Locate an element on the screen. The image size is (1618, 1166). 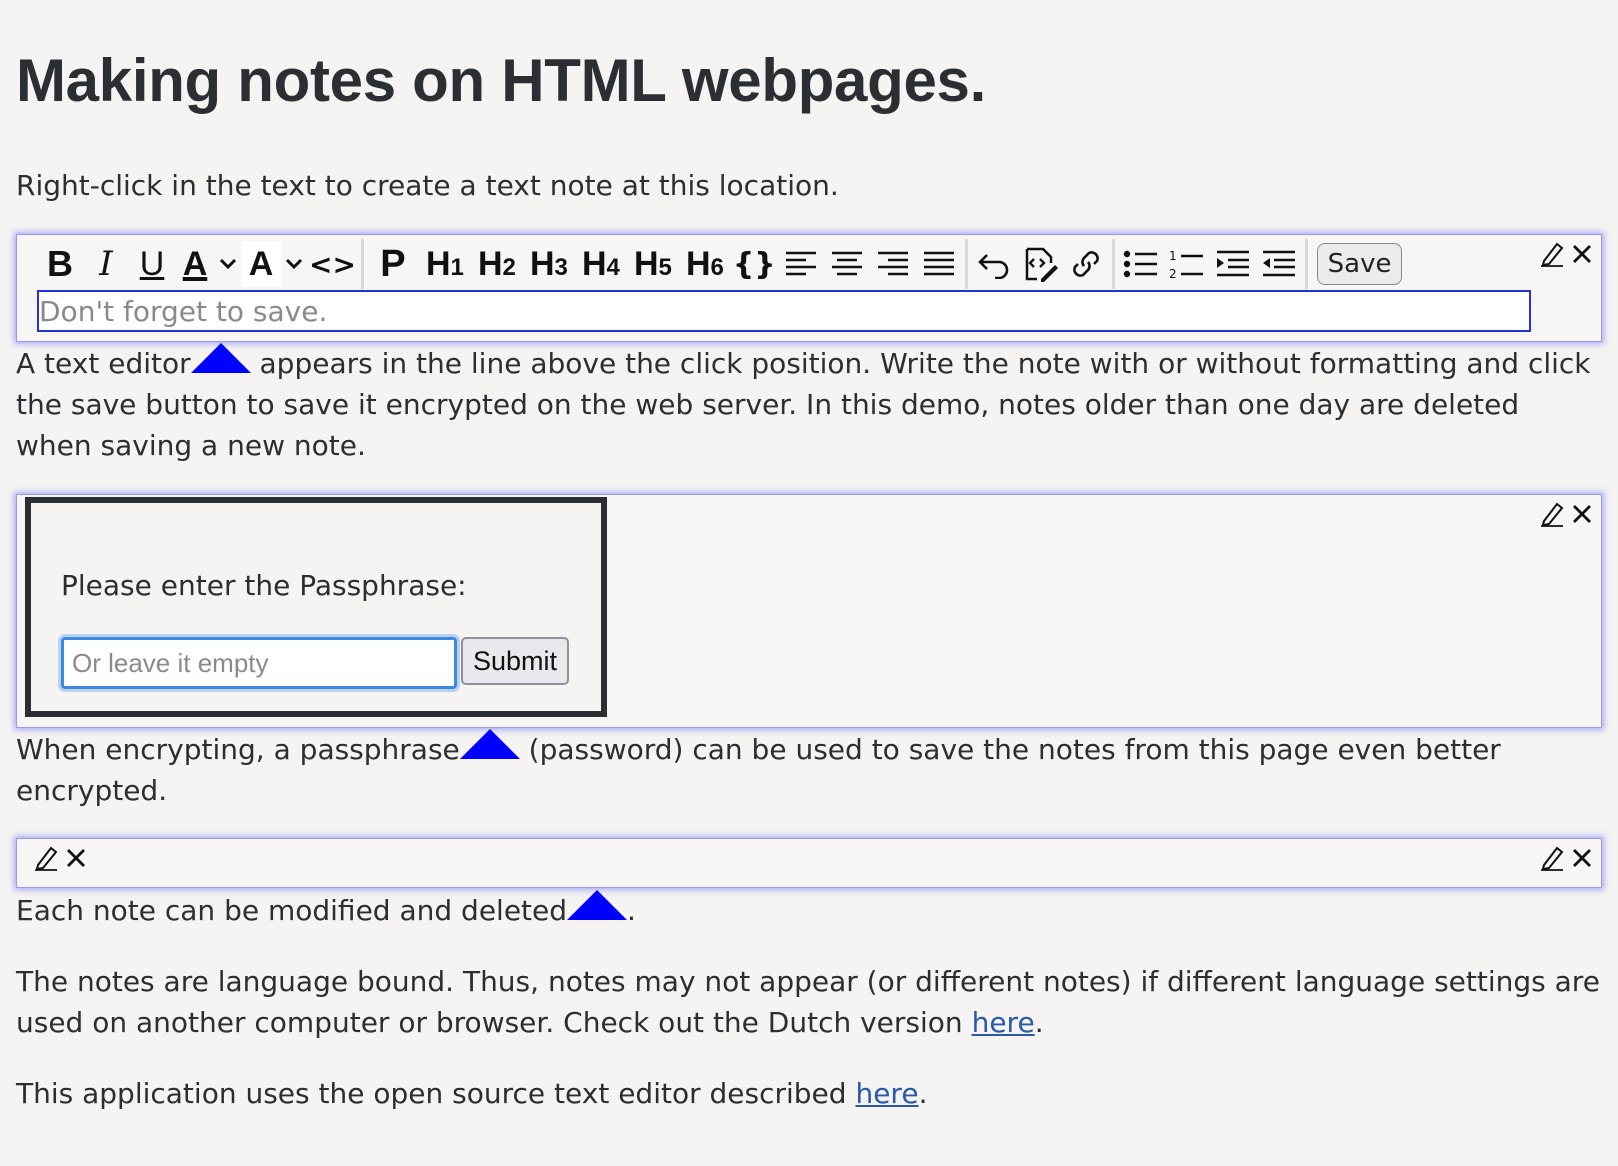
note-controls-left is located at coordinates (60, 858).